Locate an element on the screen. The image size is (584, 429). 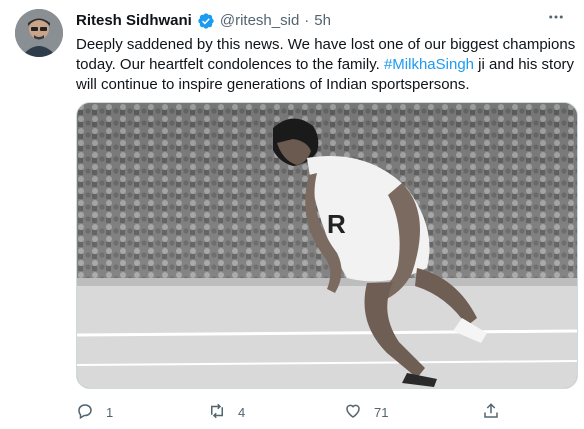
reply-icon is located at coordinates (85, 412).